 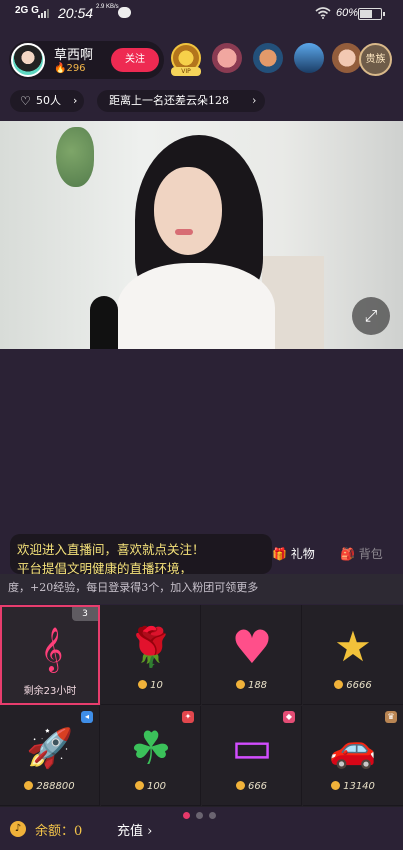 I want to click on likes-pill: ♡ 50人 ›, so click(x=47, y=101).